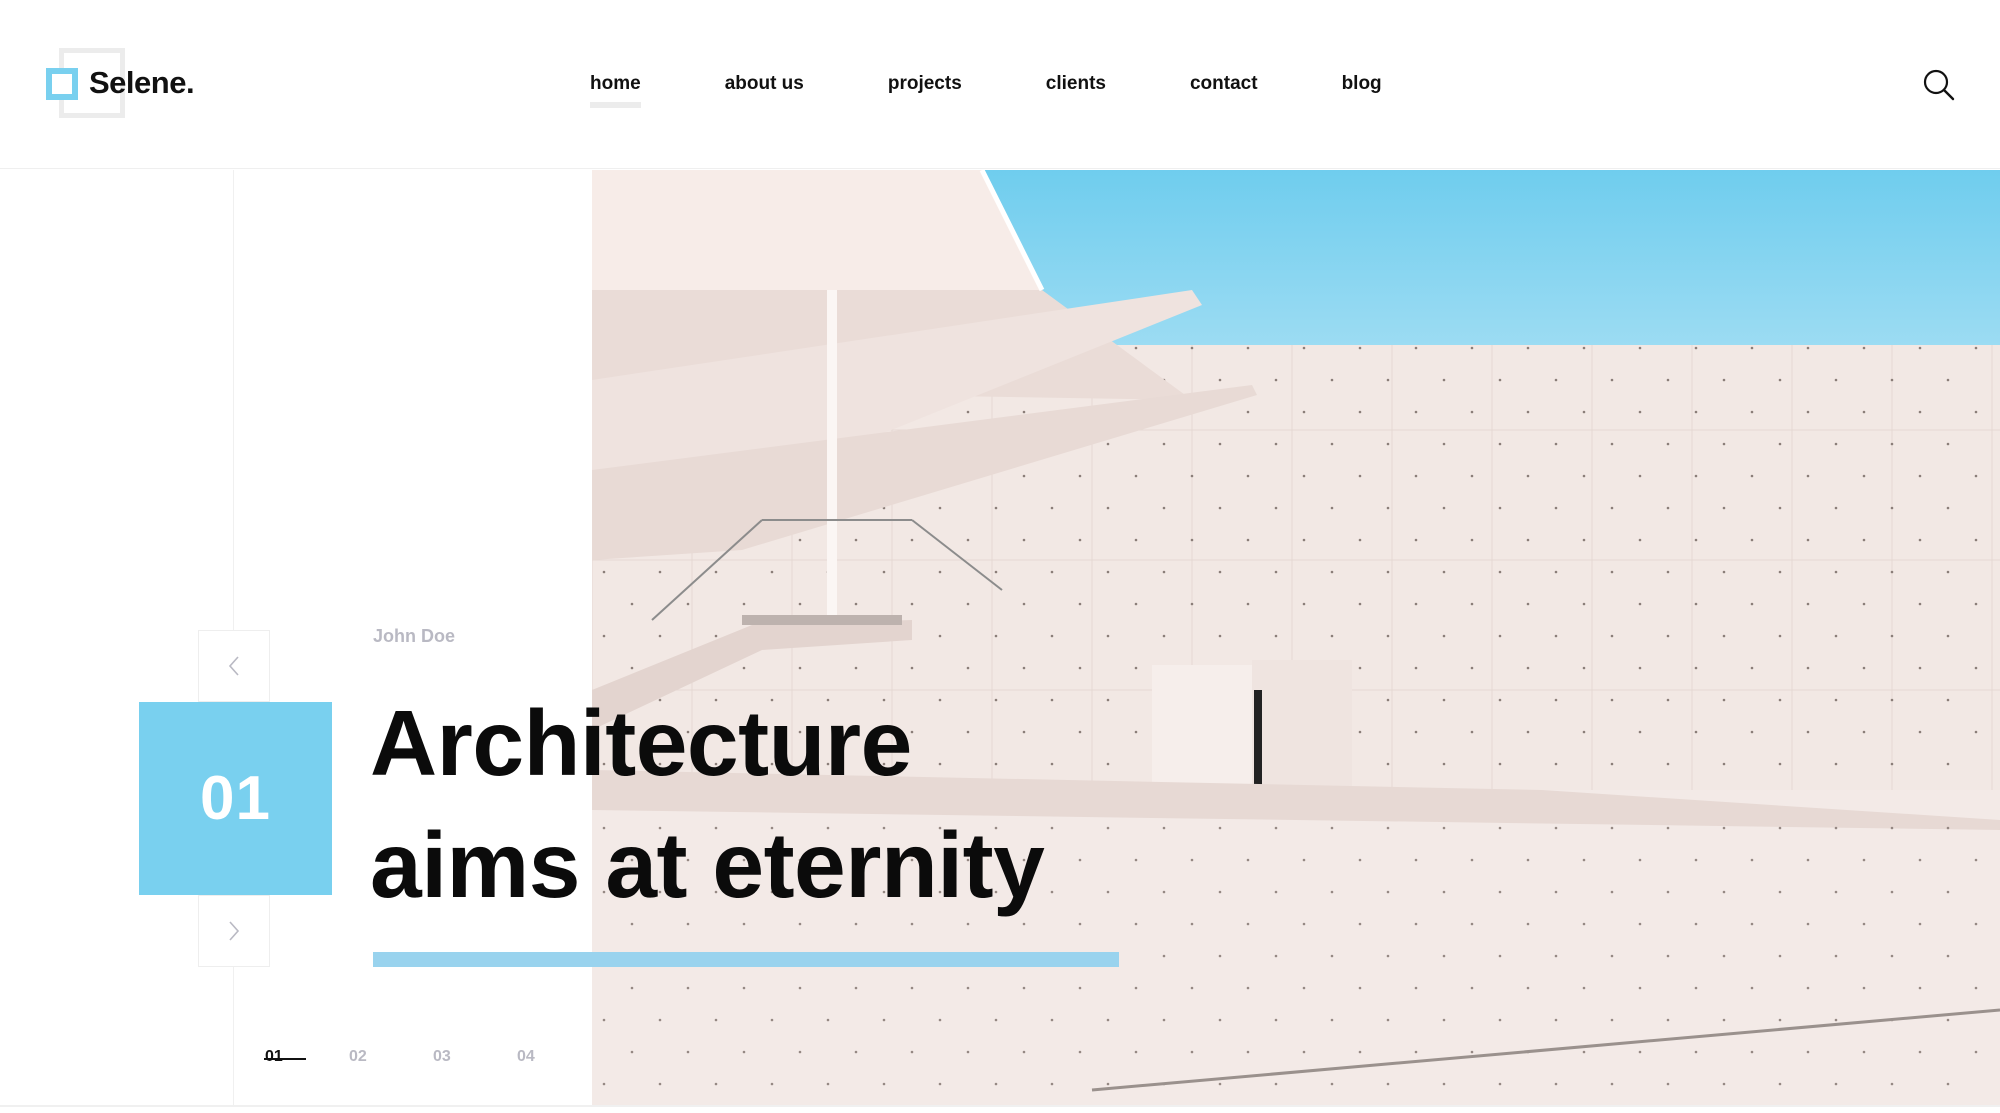 The height and width of the screenshot is (1113, 2000). I want to click on pager-item-01: 01, so click(306, 1057).